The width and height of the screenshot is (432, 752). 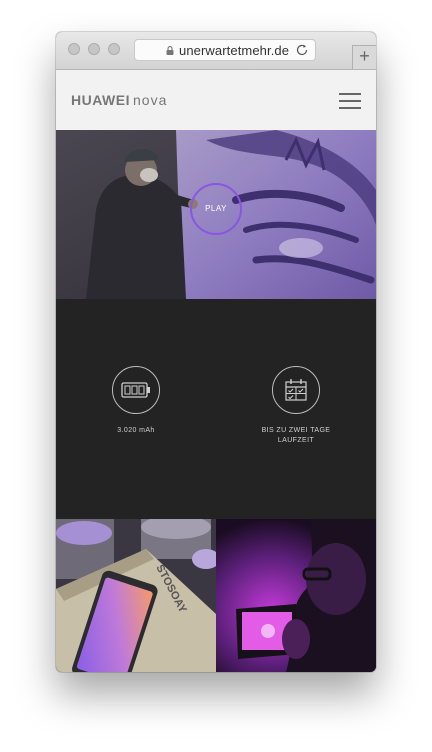 I want to click on battery-icon-circle, so click(x=136, y=390).